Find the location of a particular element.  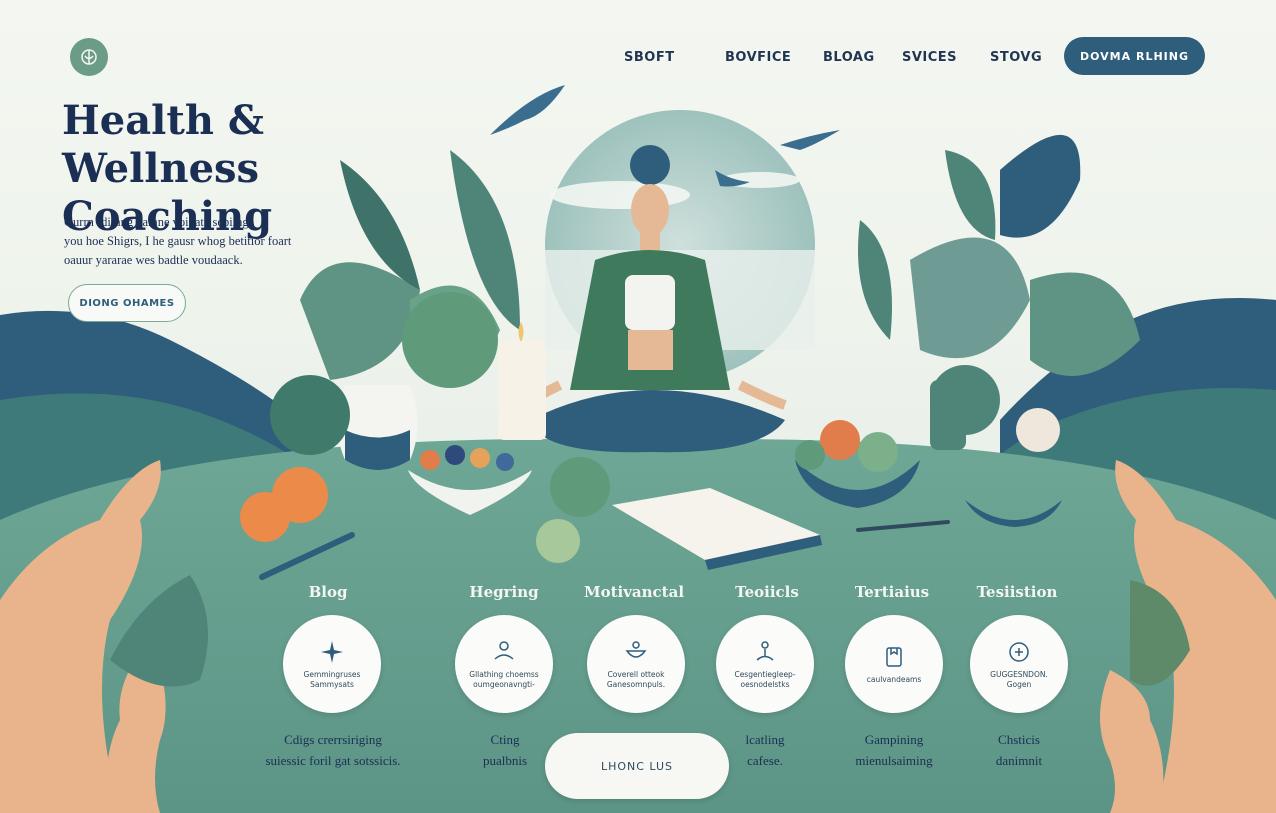

nav-item-sboft: SBOFT is located at coordinates (649, 57).